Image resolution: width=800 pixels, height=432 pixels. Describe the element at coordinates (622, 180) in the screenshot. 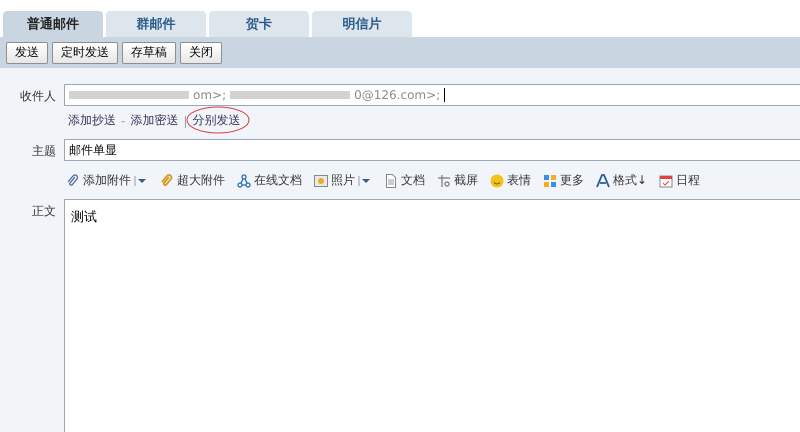

I see `tool-button: 格式↓` at that location.